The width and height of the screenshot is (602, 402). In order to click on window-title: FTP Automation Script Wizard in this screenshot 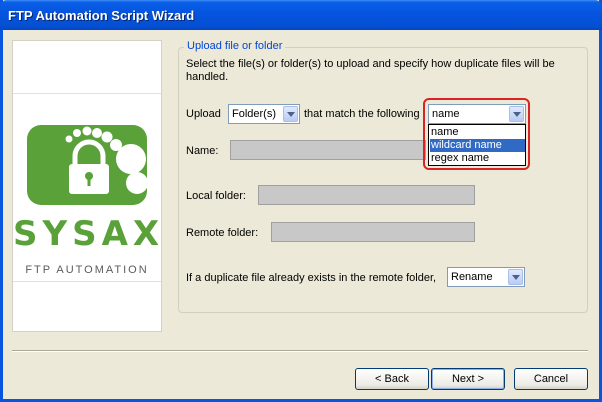, I will do `click(101, 15)`.